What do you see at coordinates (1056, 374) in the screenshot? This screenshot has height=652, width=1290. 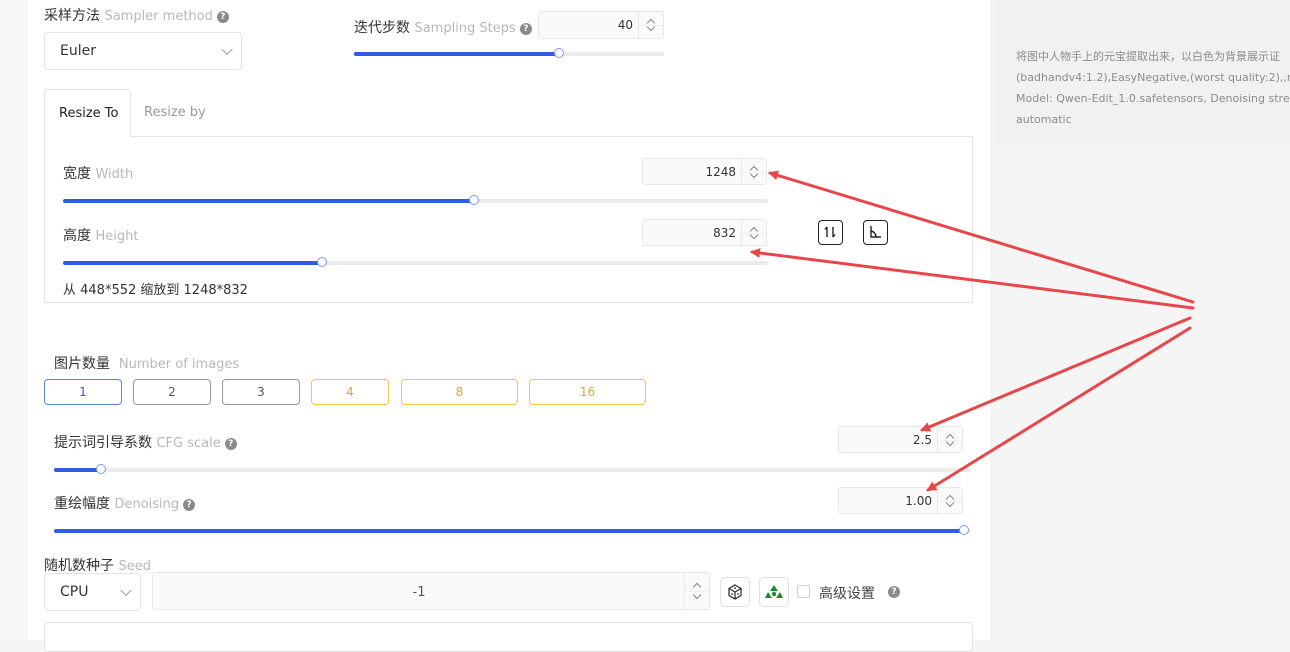 I see `arrow-to-cfg` at bounding box center [1056, 374].